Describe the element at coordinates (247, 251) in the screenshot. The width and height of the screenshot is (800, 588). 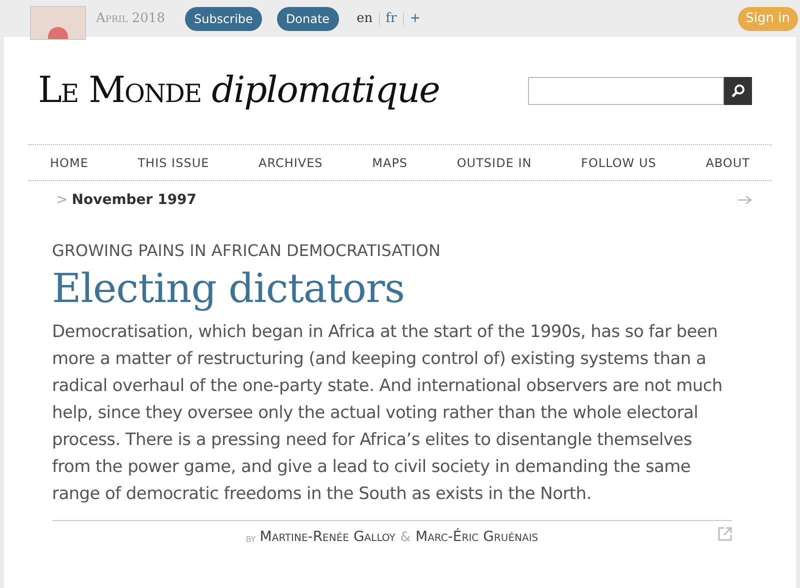
I see `article-kicker: GROWING PAINS IN AFRICAN DEMOCRATISATION` at that location.